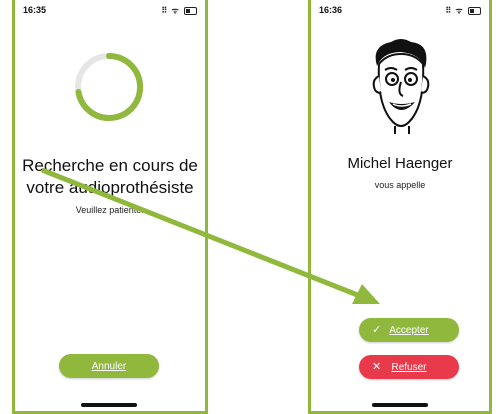 This screenshot has height=414, width=496. Describe the element at coordinates (377, 367) in the screenshot. I see `close-icon: ✕` at that location.